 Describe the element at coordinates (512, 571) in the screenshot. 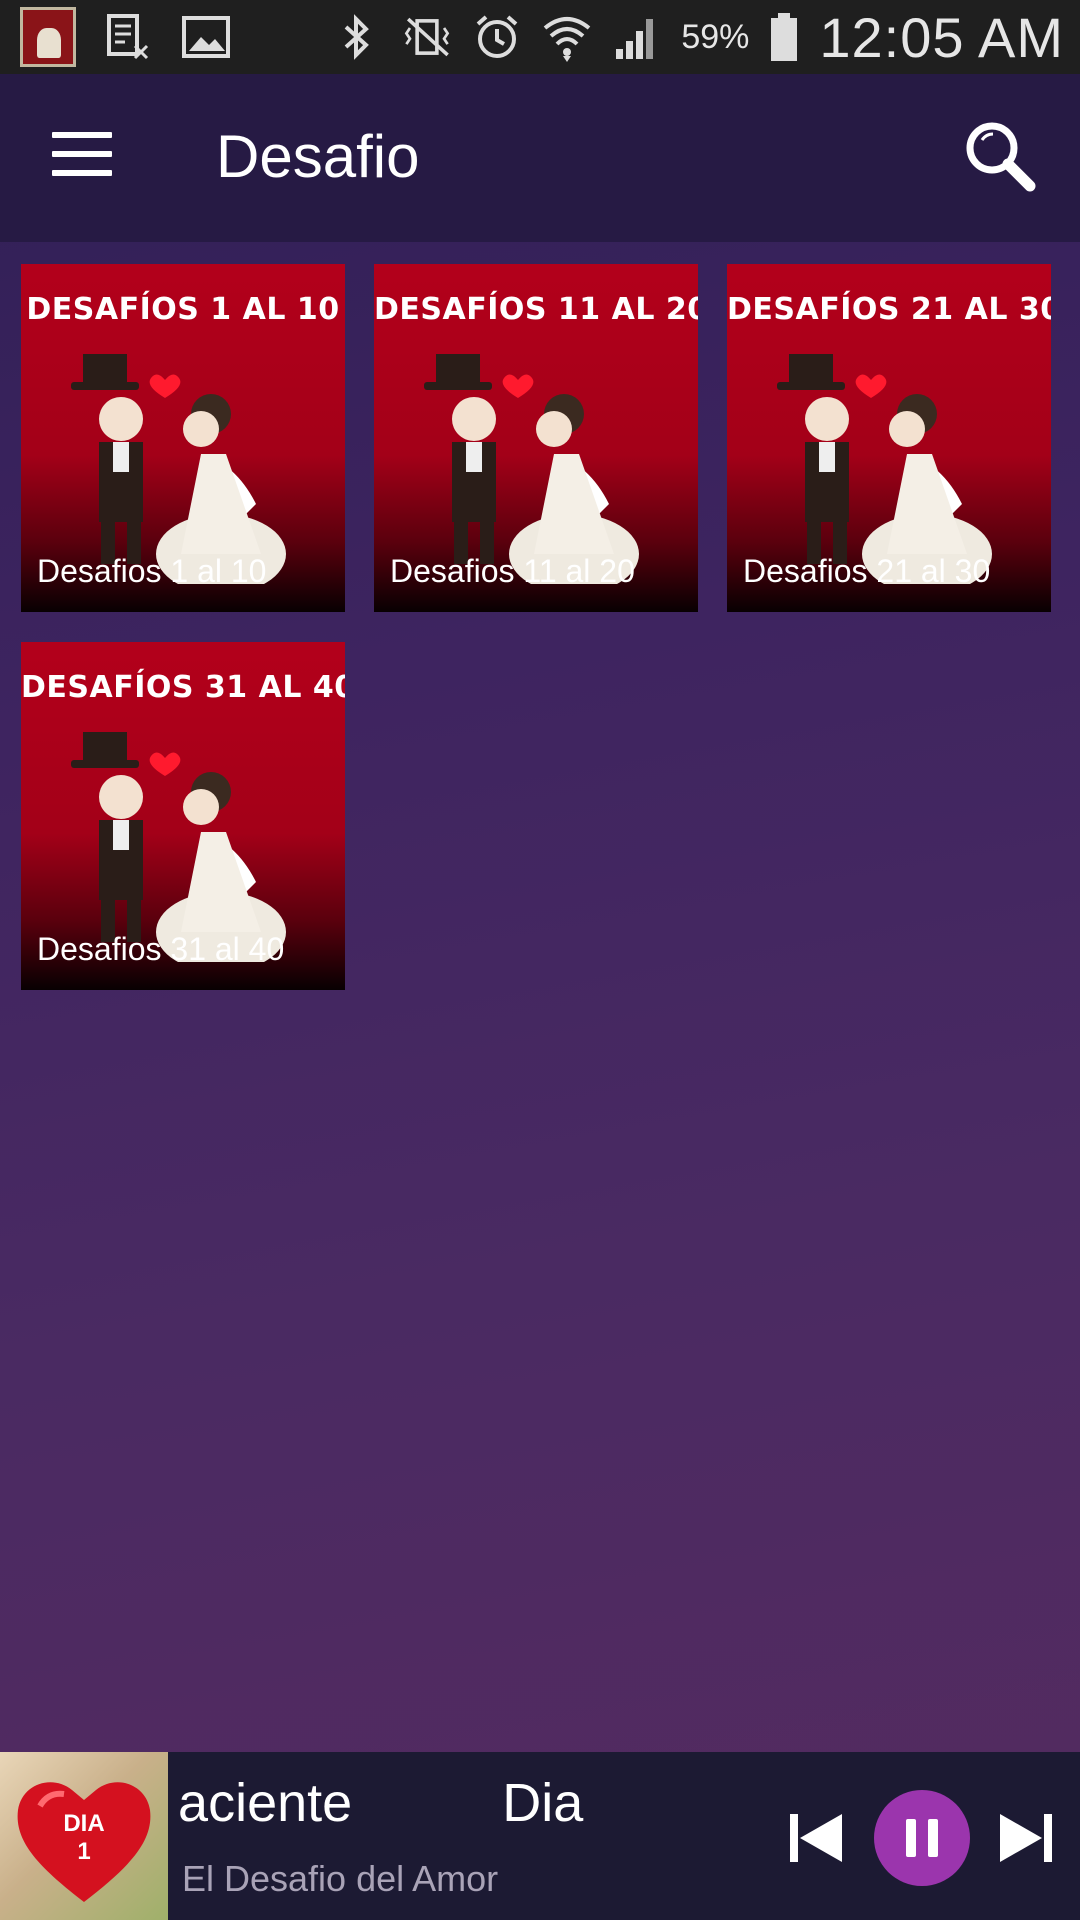

I see `card-caption: Desafios 11 al 20` at that location.